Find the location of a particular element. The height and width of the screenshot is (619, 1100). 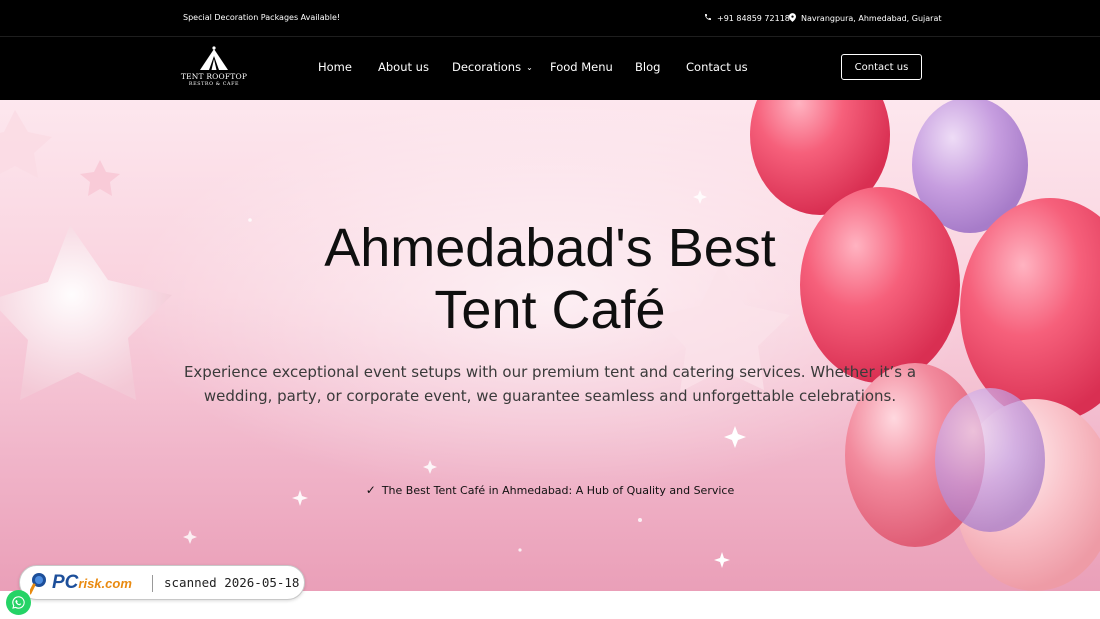

location-pin-icon is located at coordinates (792, 18).